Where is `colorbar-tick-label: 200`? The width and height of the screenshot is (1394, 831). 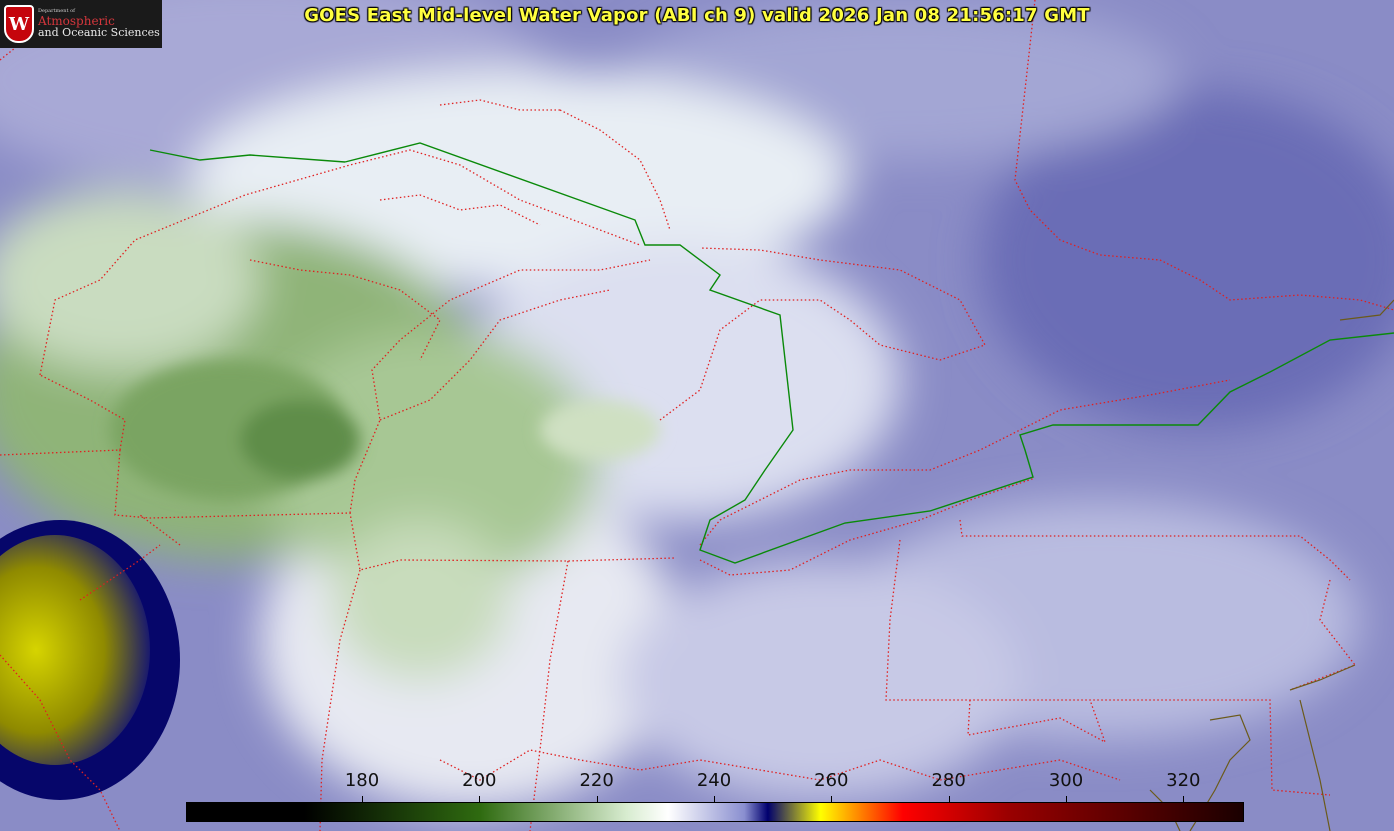 colorbar-tick-label: 200 is located at coordinates (479, 780).